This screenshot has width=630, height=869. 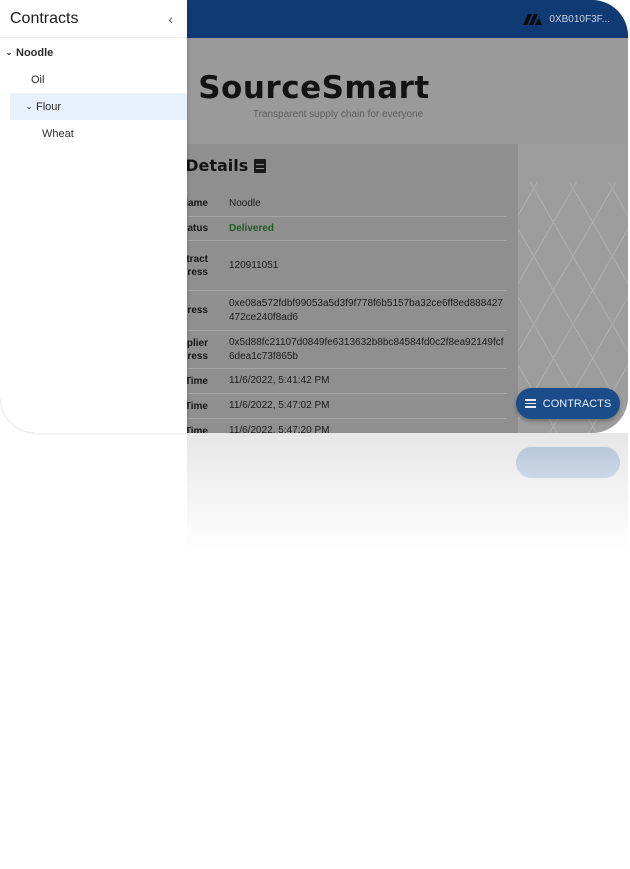 I want to click on row-value: 120911051, so click(x=254, y=265).